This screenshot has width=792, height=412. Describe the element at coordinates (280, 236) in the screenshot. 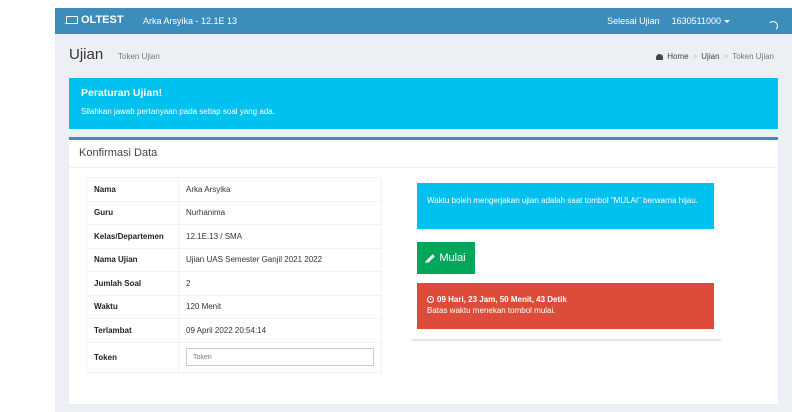

I see `row-value: 12.1E.13 / SMA` at that location.